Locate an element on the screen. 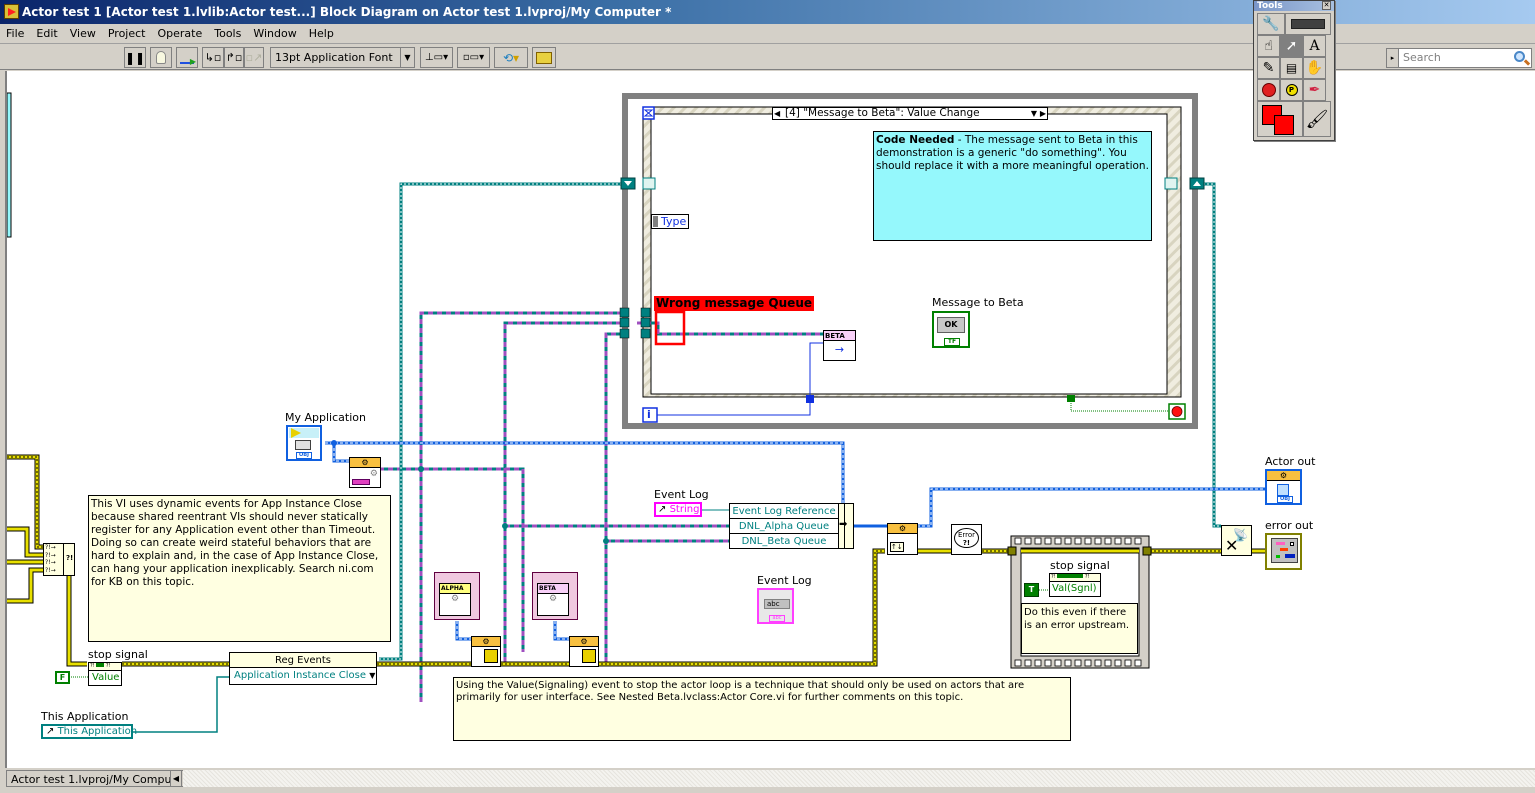  menu-help: Help is located at coordinates (321, 34).